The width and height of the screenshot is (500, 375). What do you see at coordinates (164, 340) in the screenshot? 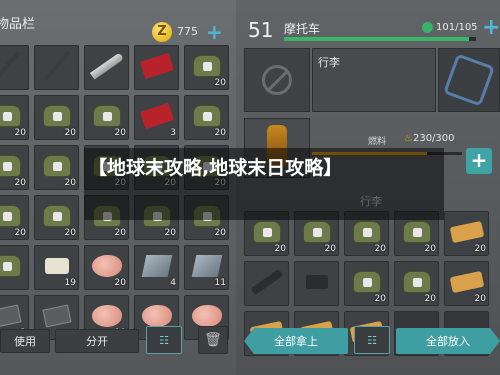
I see `sort-inventory-button: ☷` at bounding box center [164, 340].